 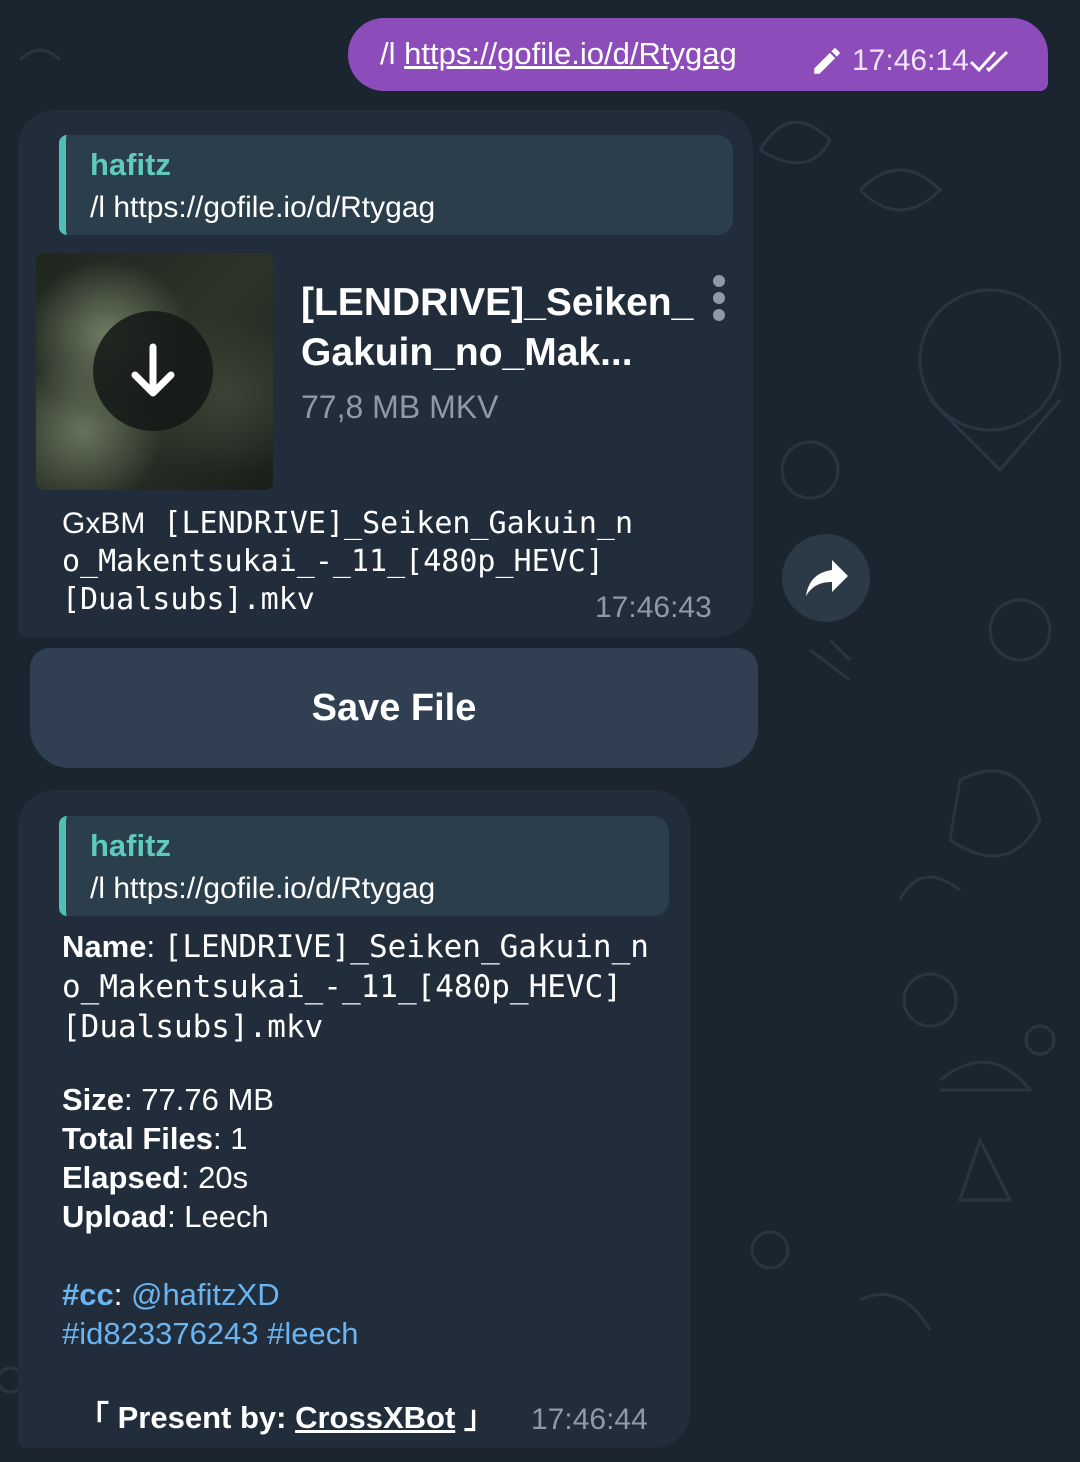 I want to click on share-button, so click(x=826, y=578).